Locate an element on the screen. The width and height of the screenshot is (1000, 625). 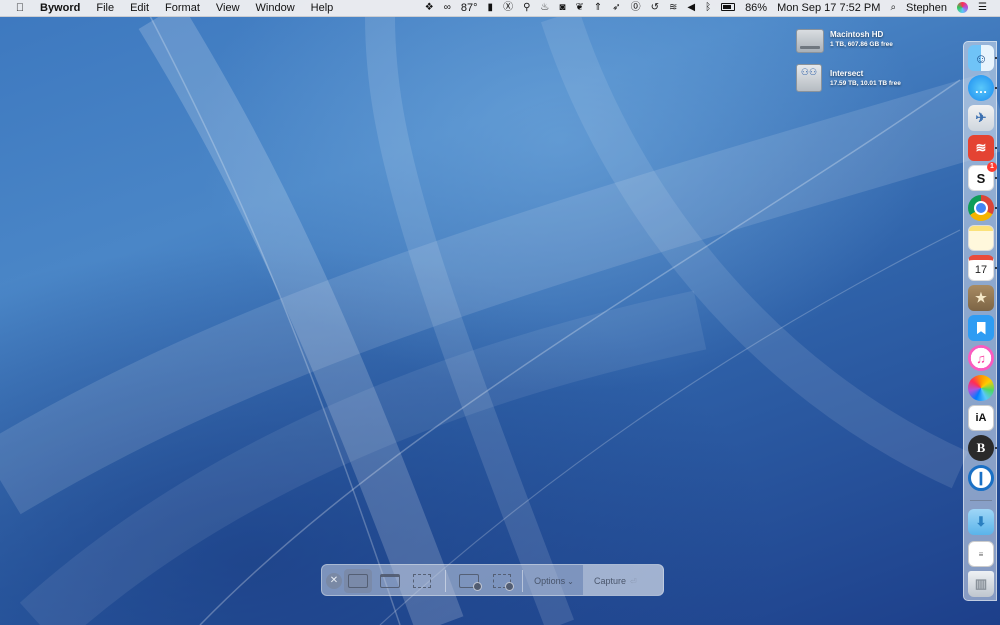
screen-icon: ◙ is located at coordinates (562, 8).